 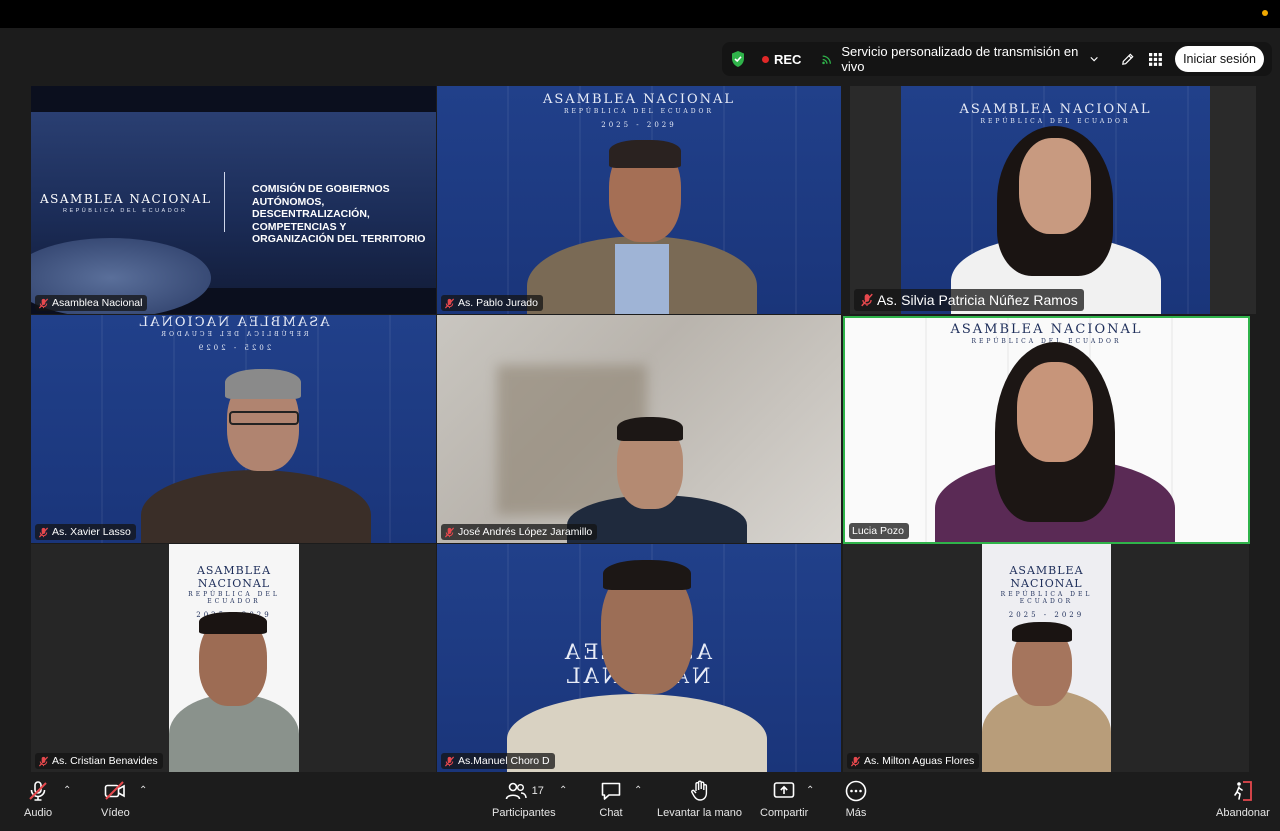 I want to click on participant-name: Asamblea Nacional, so click(x=97, y=303).